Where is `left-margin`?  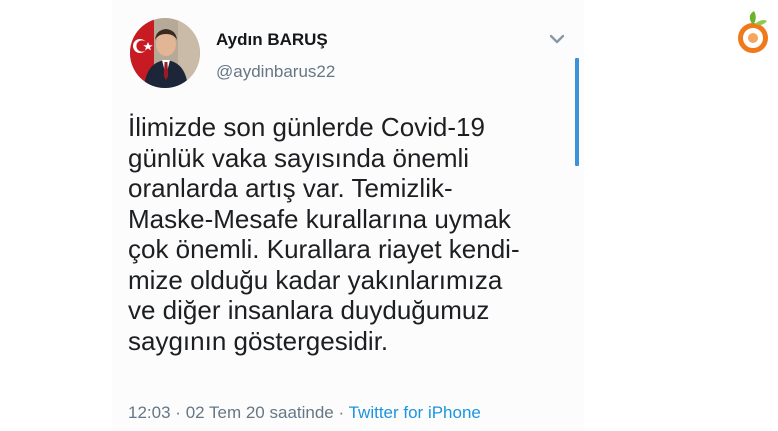
left-margin is located at coordinates (56, 215).